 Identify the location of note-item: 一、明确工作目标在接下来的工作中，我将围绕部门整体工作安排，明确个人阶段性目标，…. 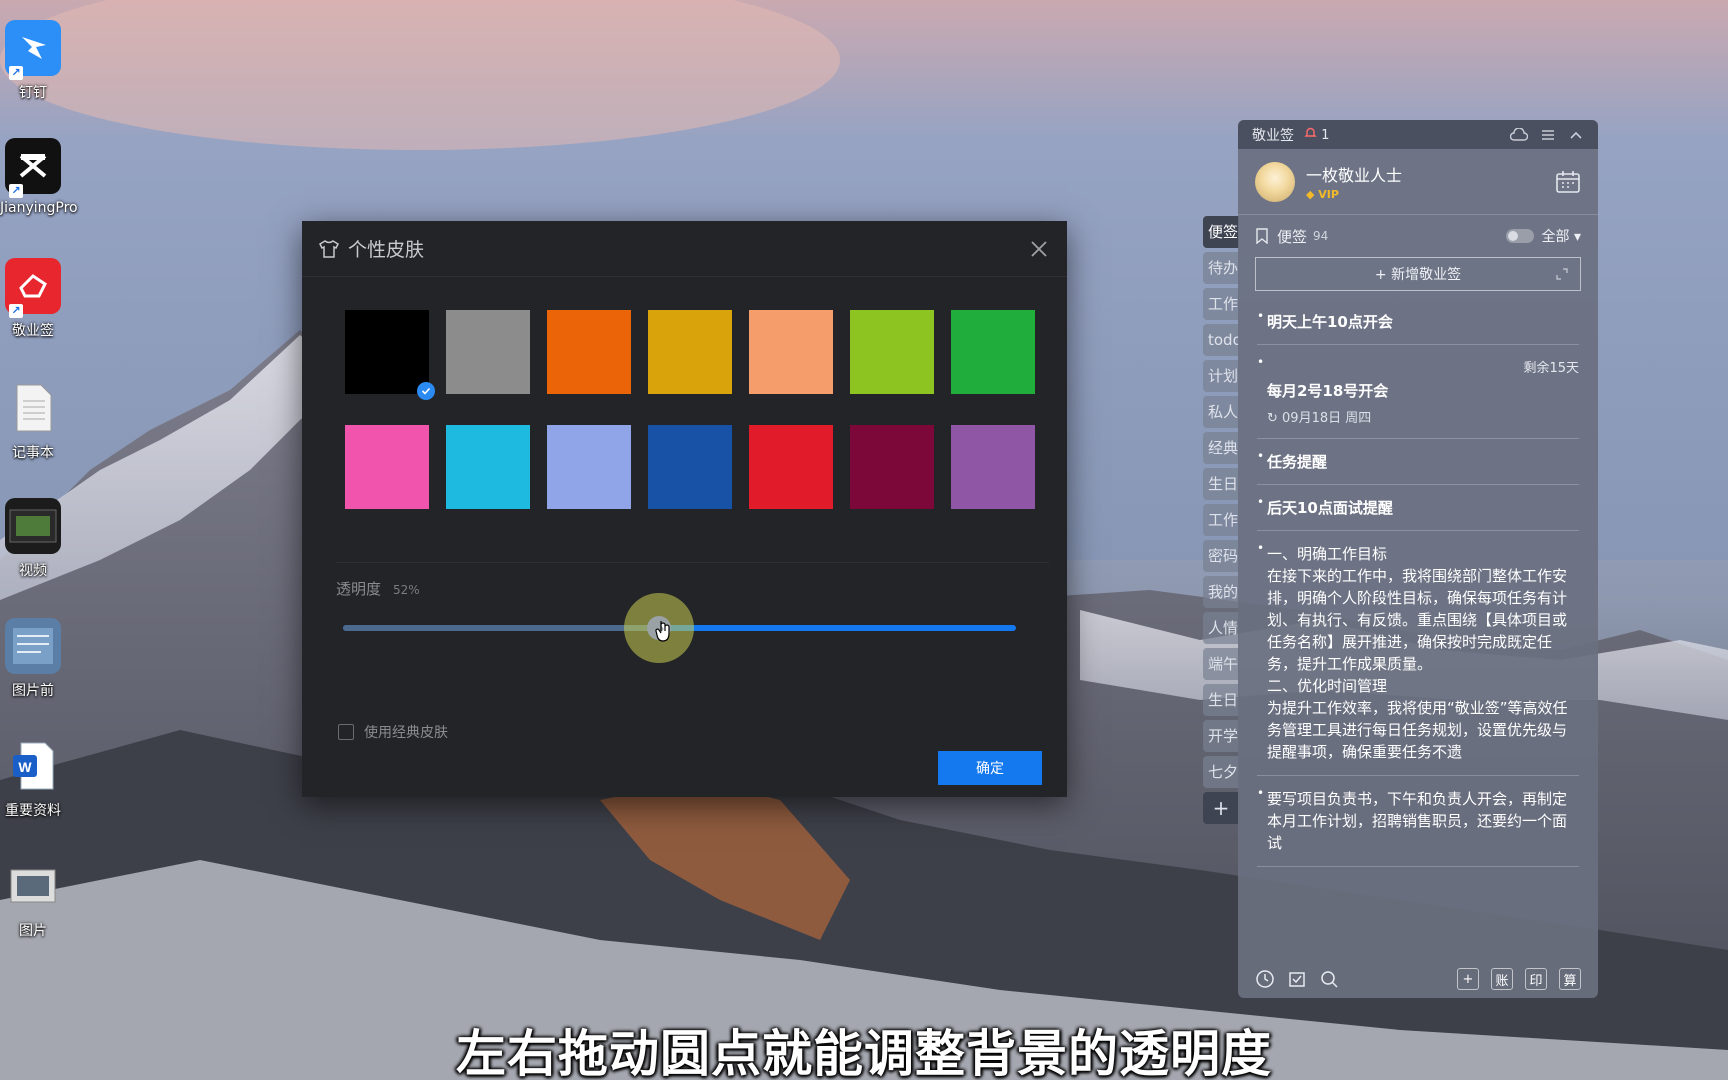
(1418, 653).